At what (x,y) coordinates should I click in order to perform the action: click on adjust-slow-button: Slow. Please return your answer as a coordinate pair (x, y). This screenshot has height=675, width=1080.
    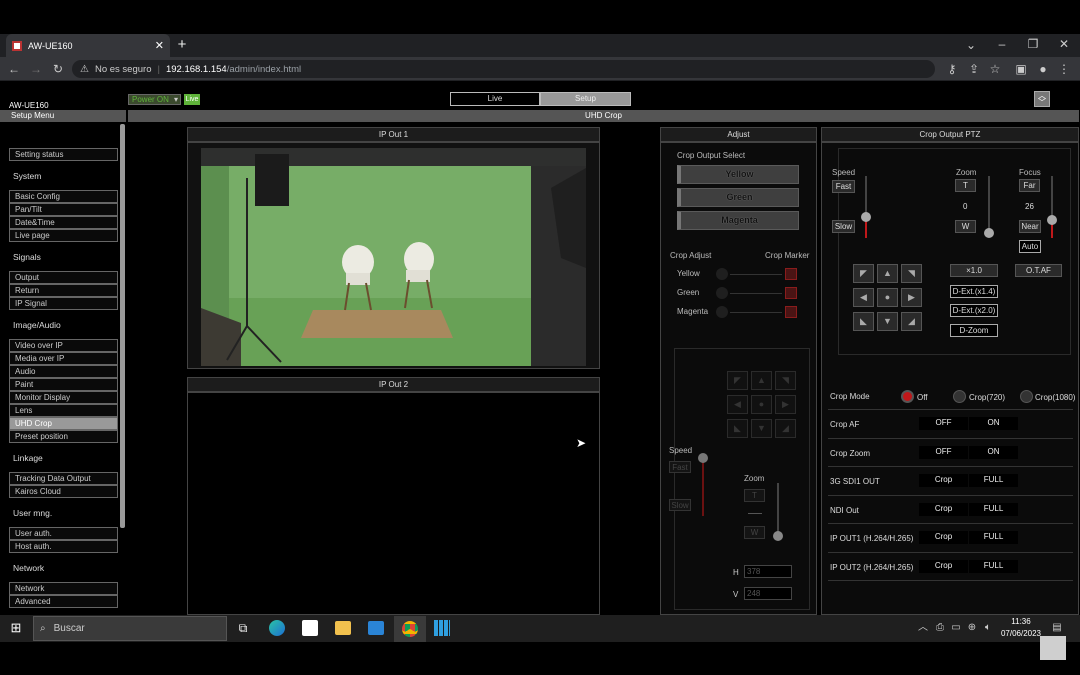
    Looking at the image, I should click on (680, 505).